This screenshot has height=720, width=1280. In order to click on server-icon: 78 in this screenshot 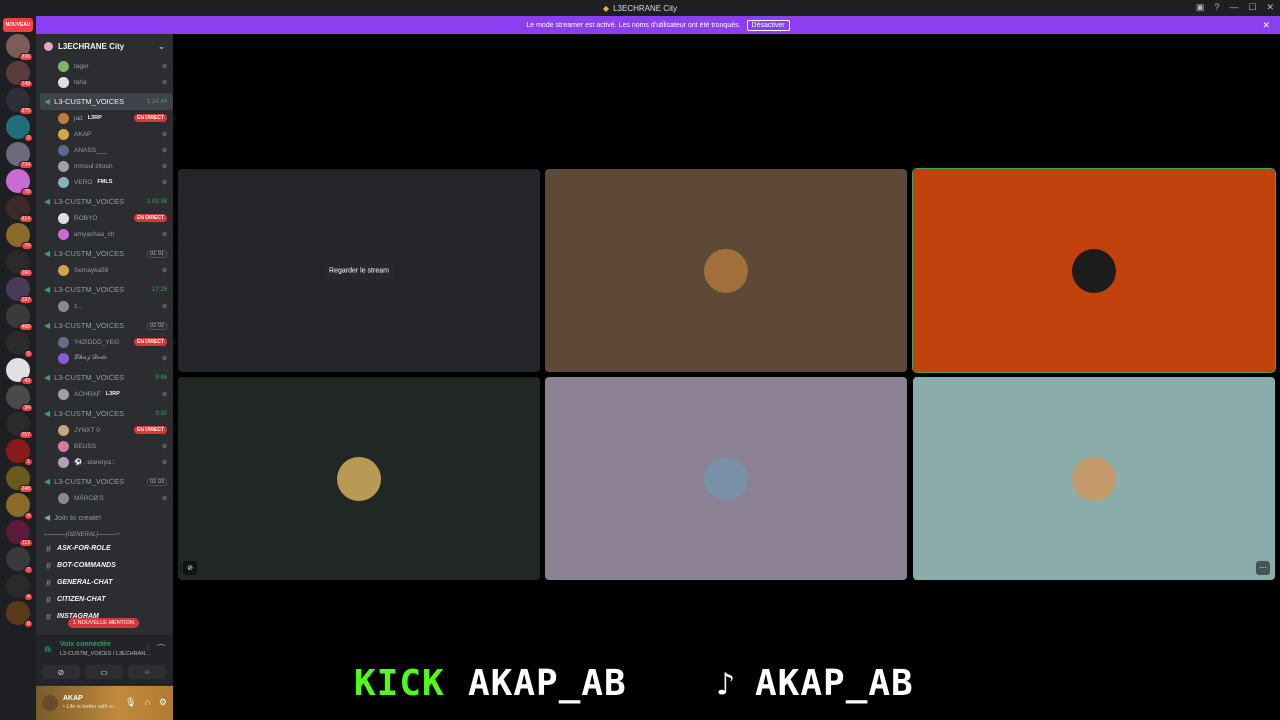, I will do `click(19, 182)`.